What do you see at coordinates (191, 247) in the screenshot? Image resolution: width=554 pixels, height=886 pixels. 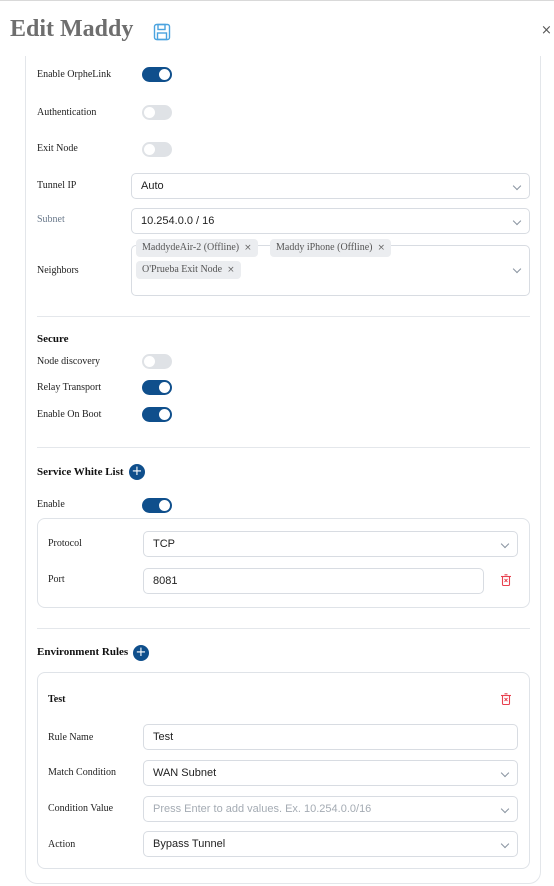 I see `neighbor-tag-label: MaddydeAir-2 (Offline)` at bounding box center [191, 247].